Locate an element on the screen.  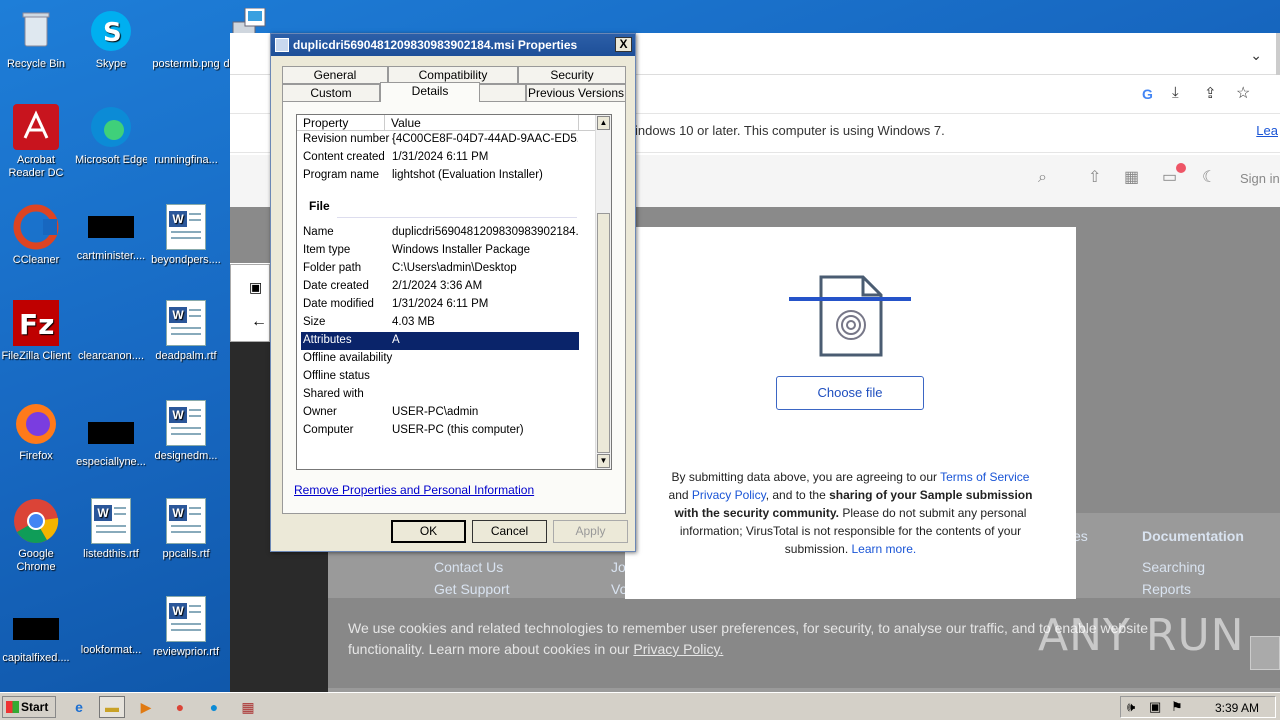
footer-reports: Reports is located at coordinates (1166, 589).